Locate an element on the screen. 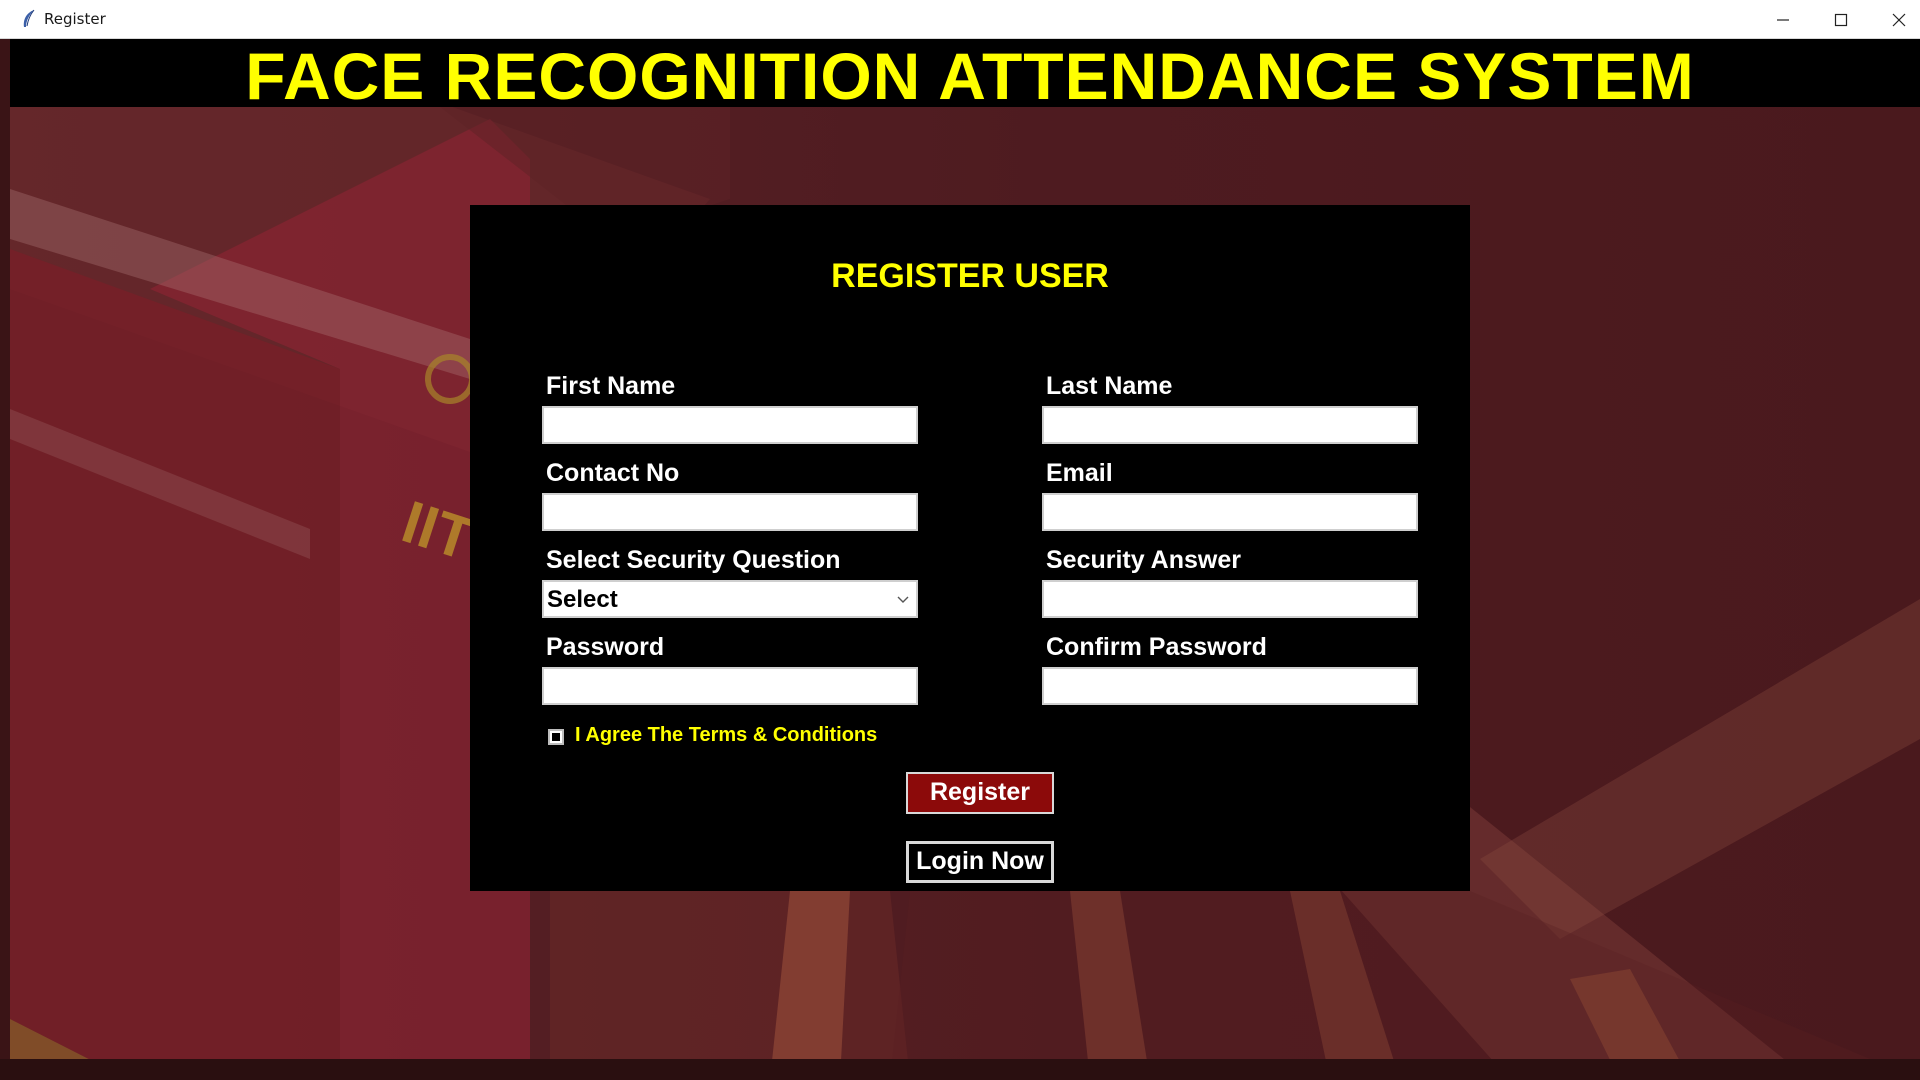 The image size is (1920, 1080). security-question-select: Select is located at coordinates (730, 599).